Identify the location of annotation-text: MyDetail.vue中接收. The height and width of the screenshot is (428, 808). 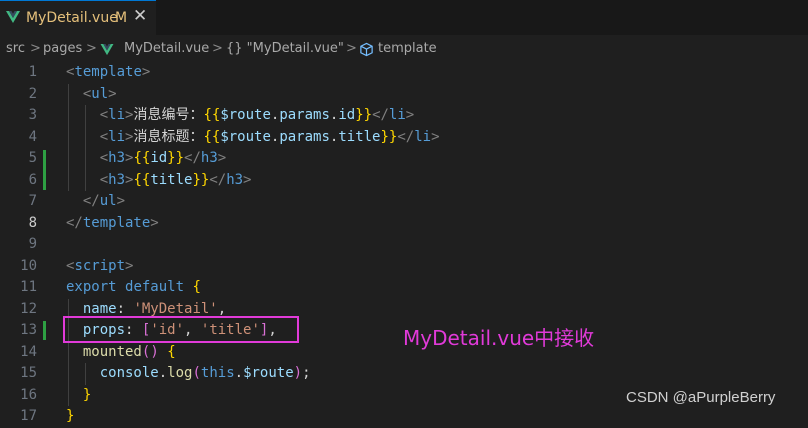
(499, 338).